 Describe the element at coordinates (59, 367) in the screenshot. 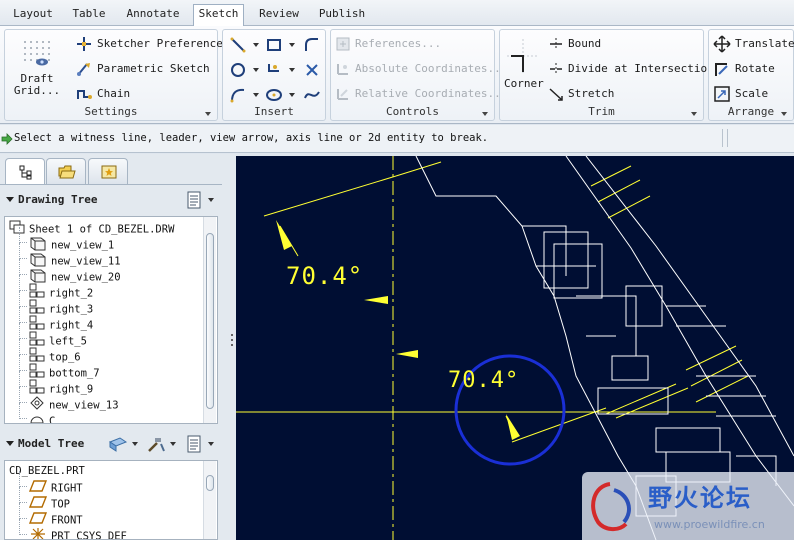

I see `tree-item: bottom_7` at that location.